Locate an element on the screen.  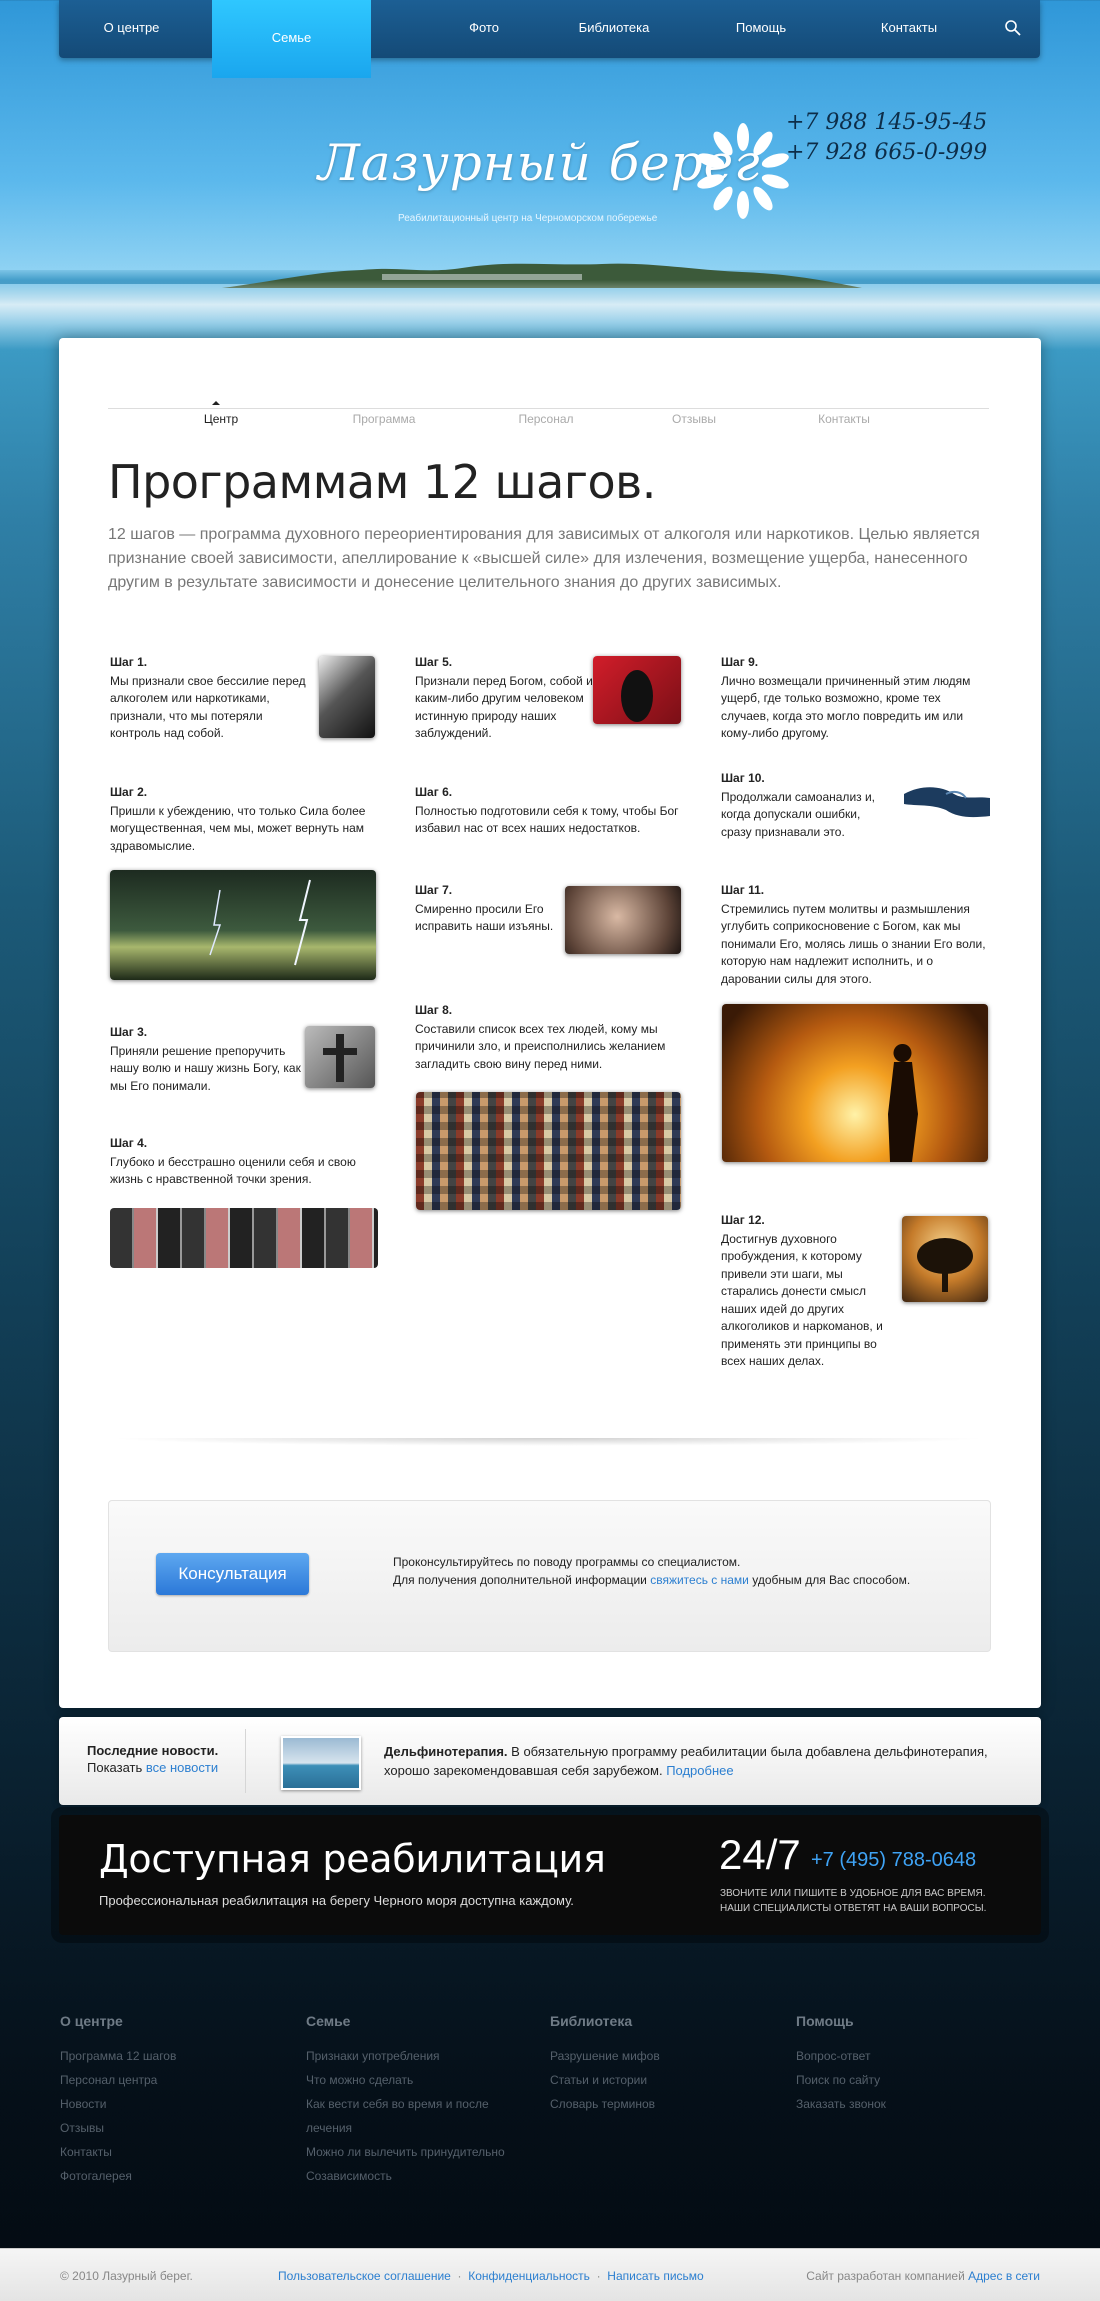
tab-contacts: Контакты is located at coordinates (844, 419).